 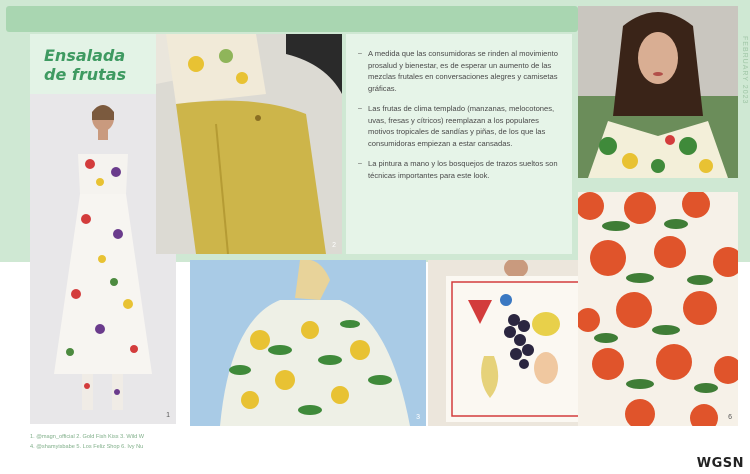 I want to click on brand-logo: WGSN, so click(x=720, y=463).